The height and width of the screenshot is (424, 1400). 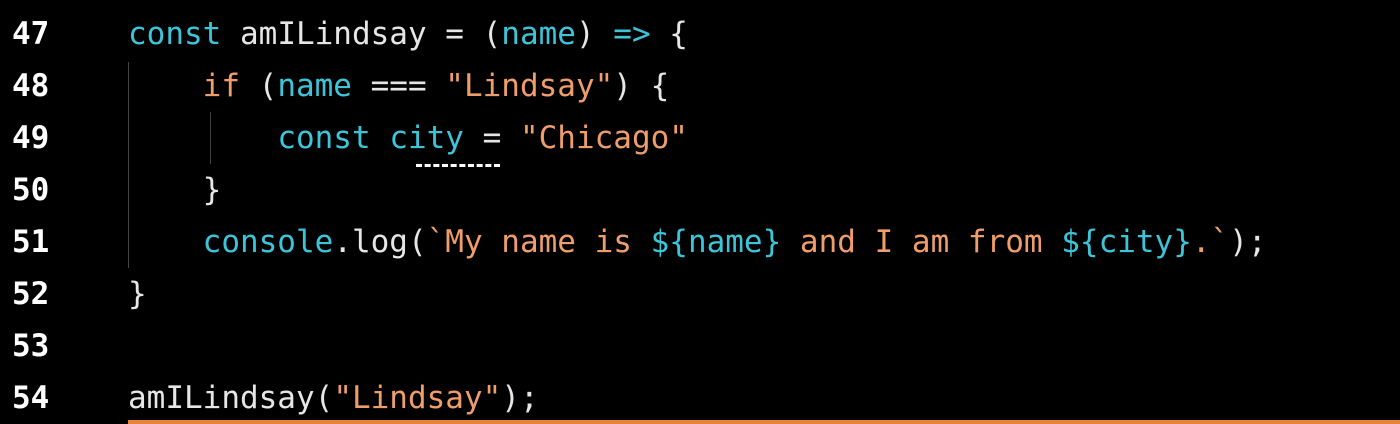 What do you see at coordinates (210, 138) in the screenshot?
I see `indent-guide-nested` at bounding box center [210, 138].